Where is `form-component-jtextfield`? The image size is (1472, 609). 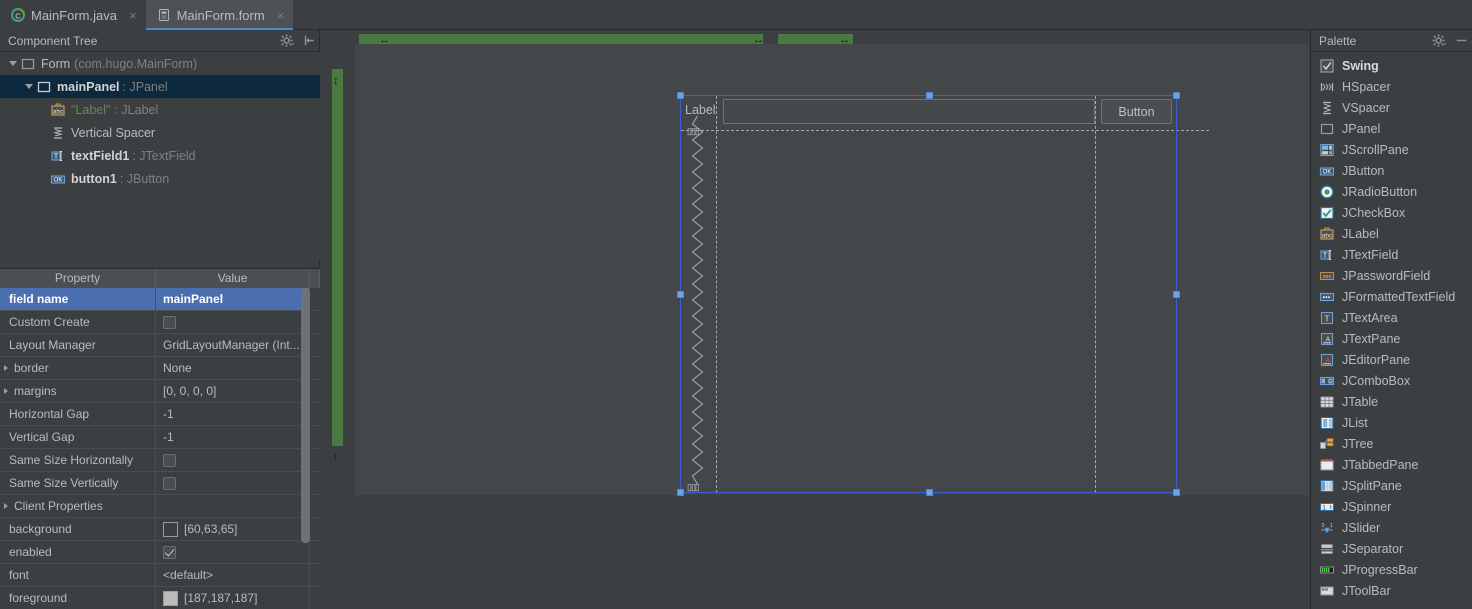
form-component-jtextfield is located at coordinates (909, 111).